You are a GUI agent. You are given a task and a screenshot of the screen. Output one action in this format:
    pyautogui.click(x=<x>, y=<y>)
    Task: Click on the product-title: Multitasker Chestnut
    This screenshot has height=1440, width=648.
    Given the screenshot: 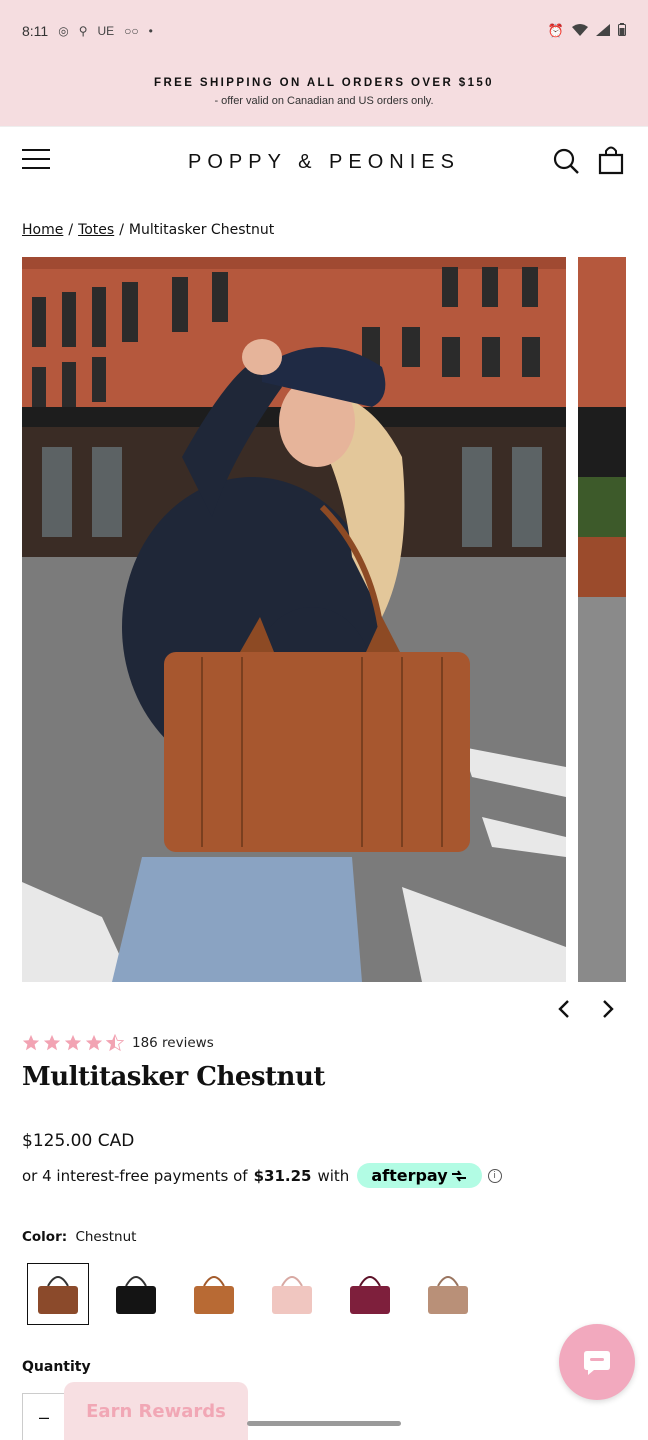 What is the action you would take?
    pyautogui.click(x=173, y=1077)
    